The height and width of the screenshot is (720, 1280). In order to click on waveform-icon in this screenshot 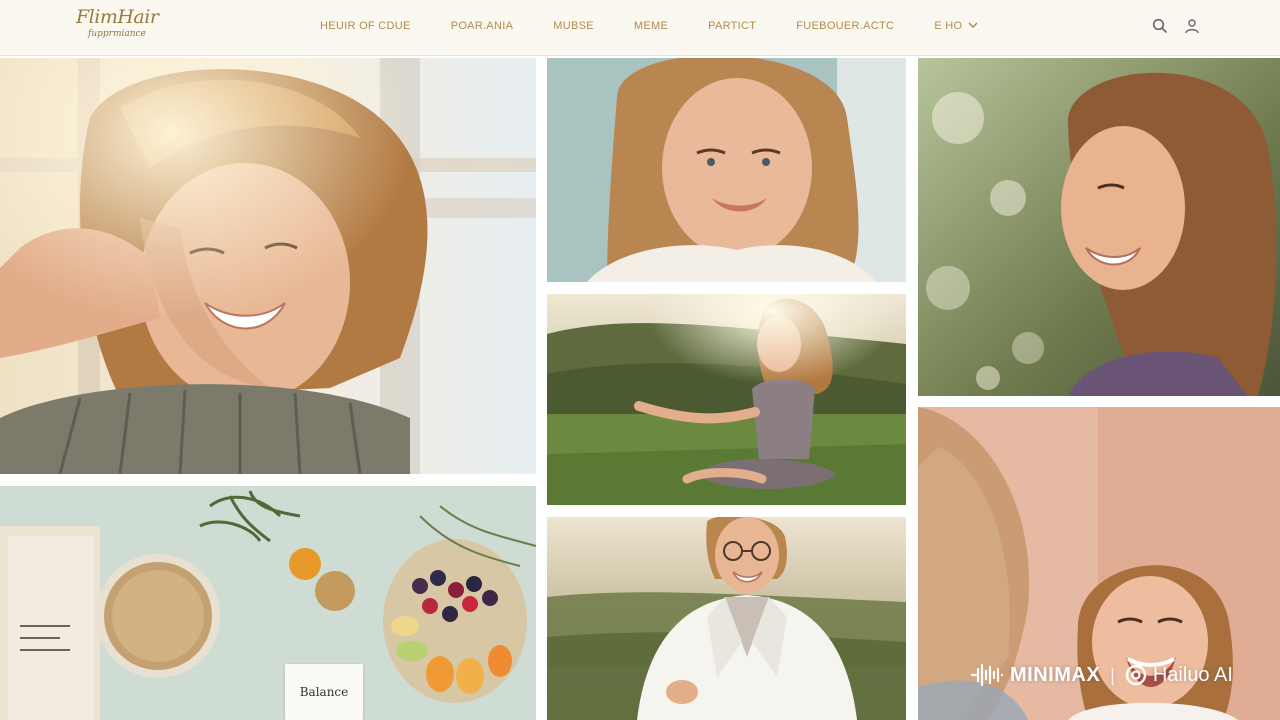, I will do `click(987, 675)`.